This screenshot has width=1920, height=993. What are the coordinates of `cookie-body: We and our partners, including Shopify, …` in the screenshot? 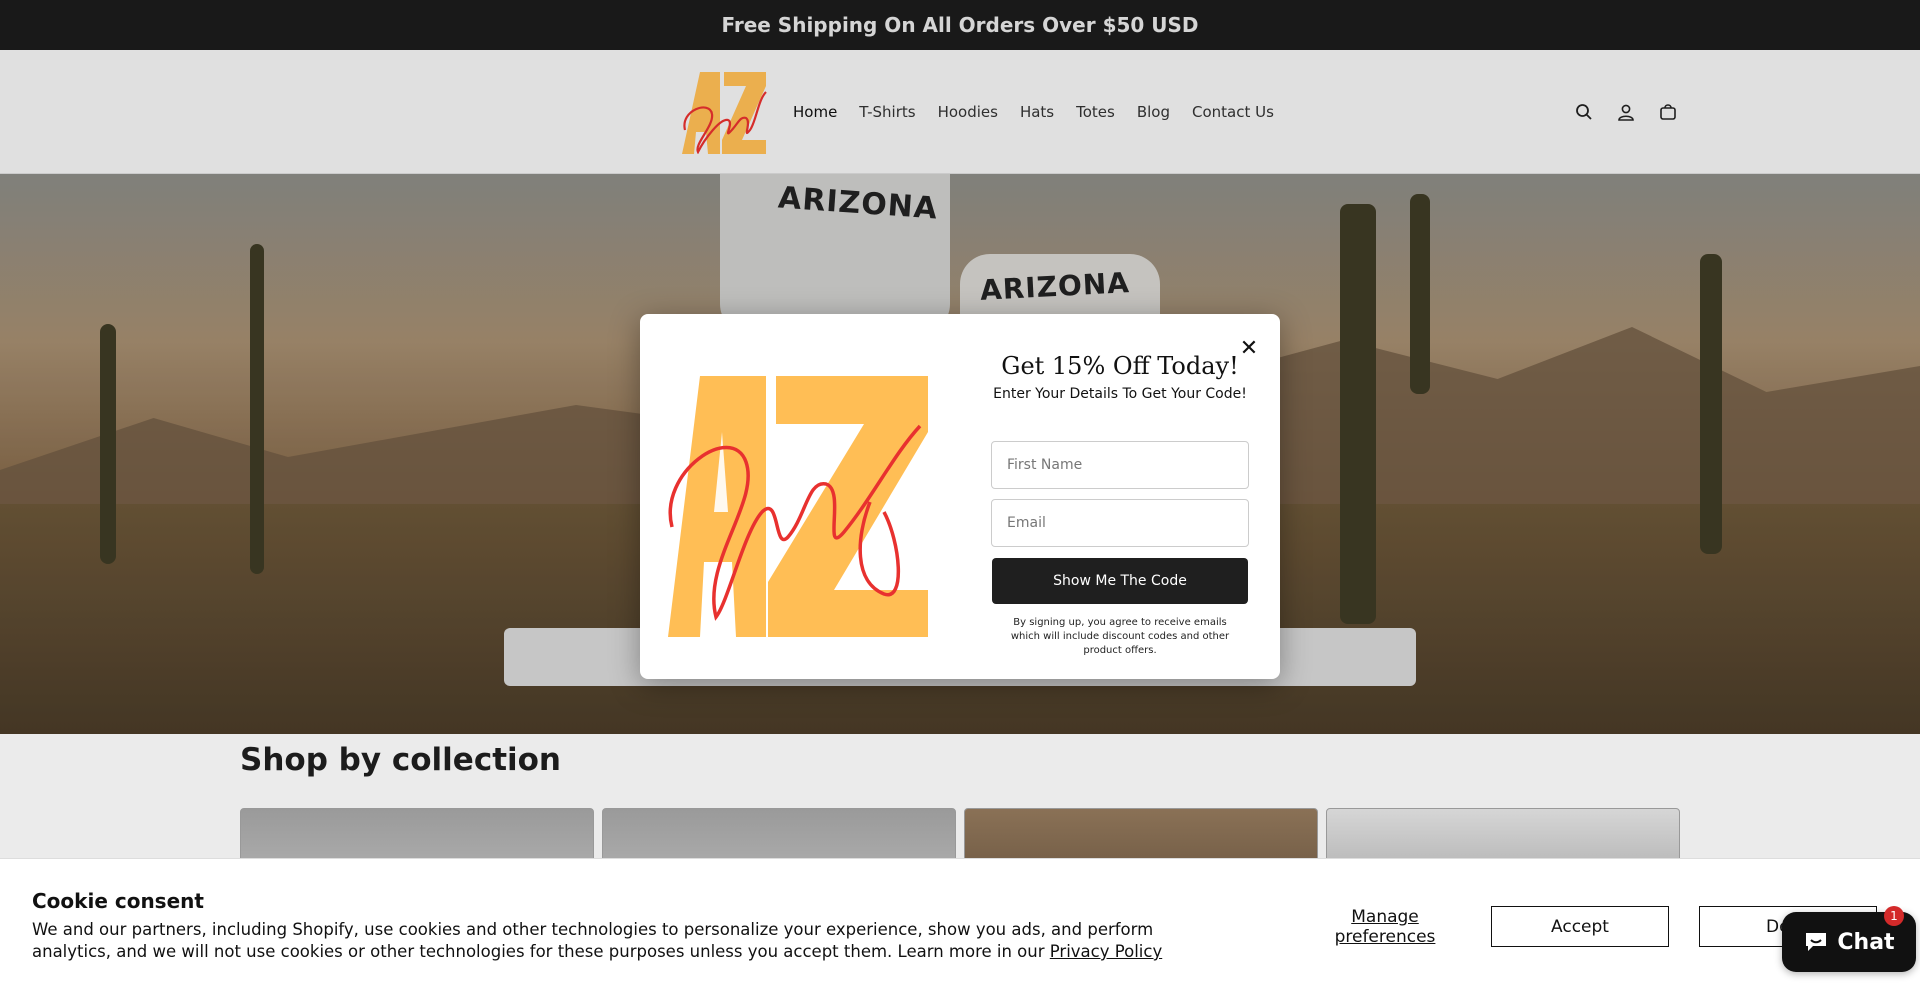 It's located at (593, 940).